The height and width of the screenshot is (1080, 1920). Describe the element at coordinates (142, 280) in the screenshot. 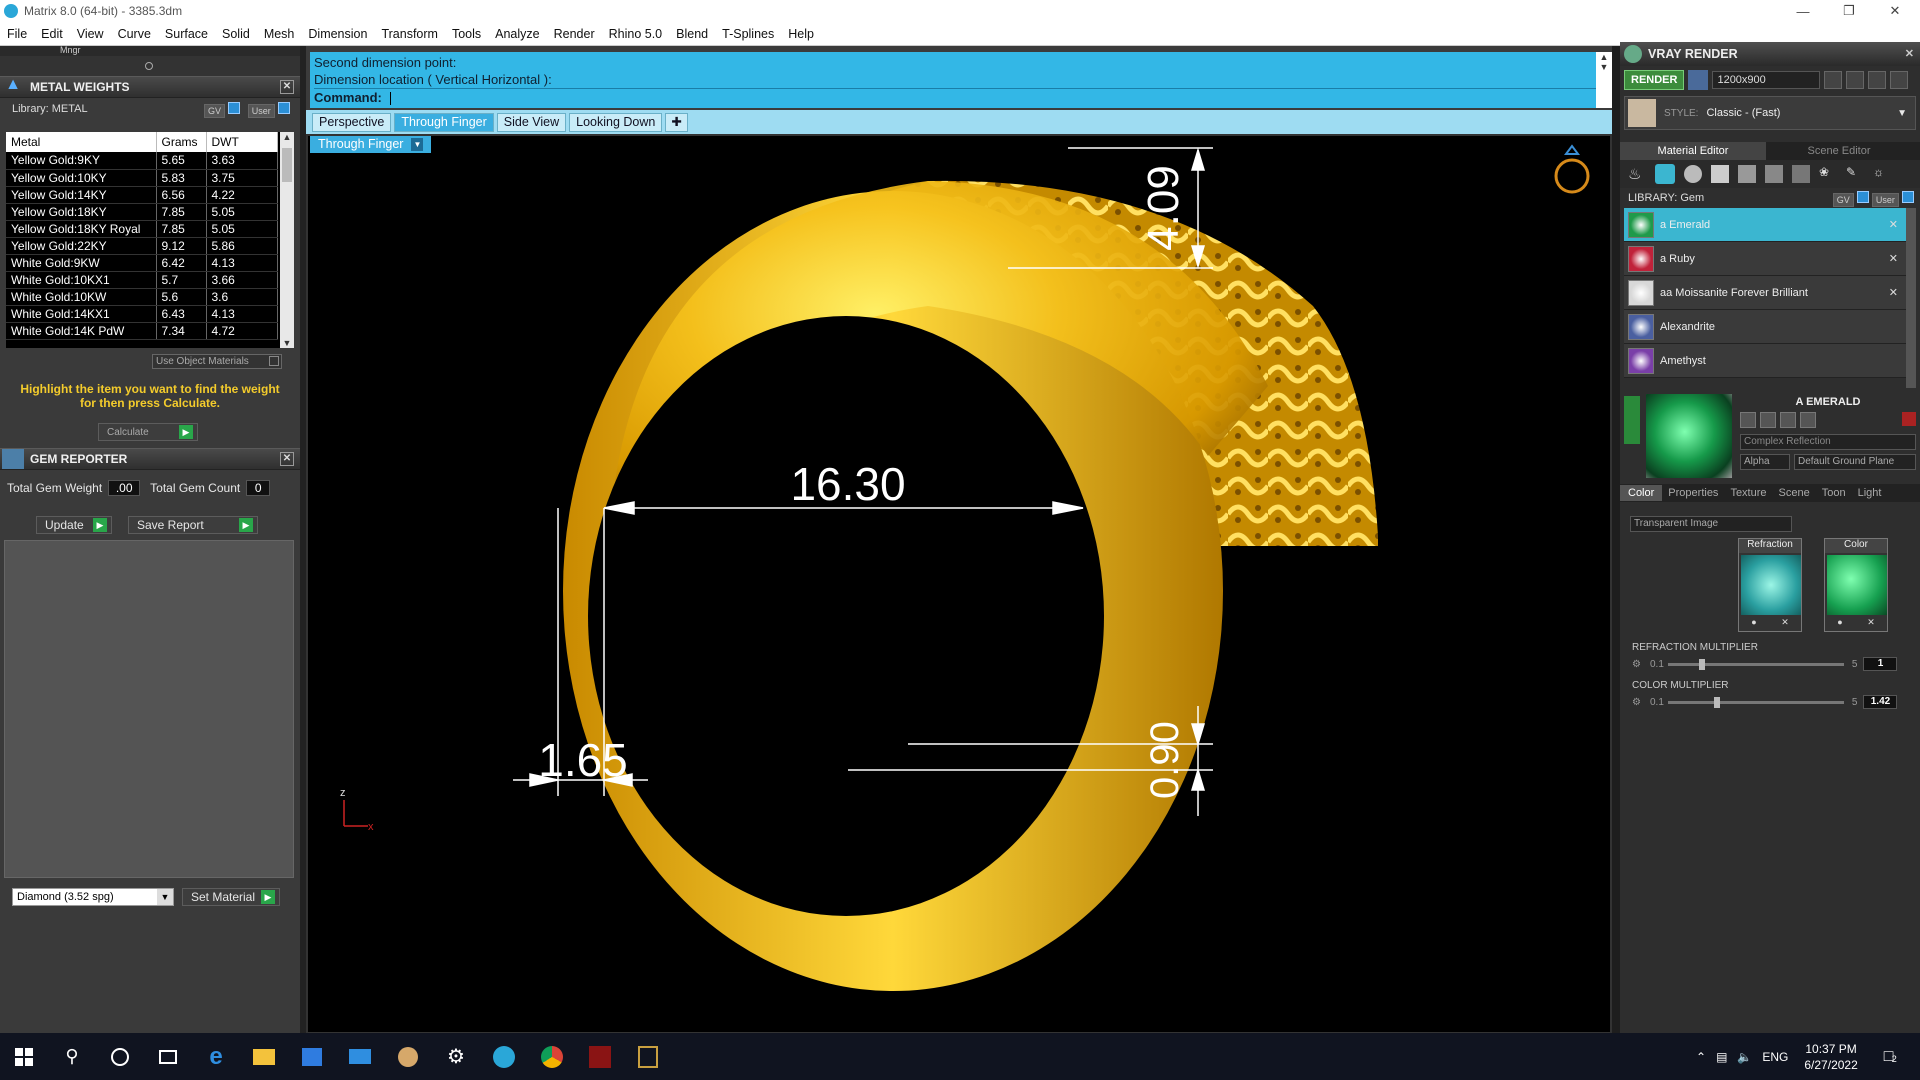

I see `table-row: White Gold:10KX1 5.7 3.66` at that location.